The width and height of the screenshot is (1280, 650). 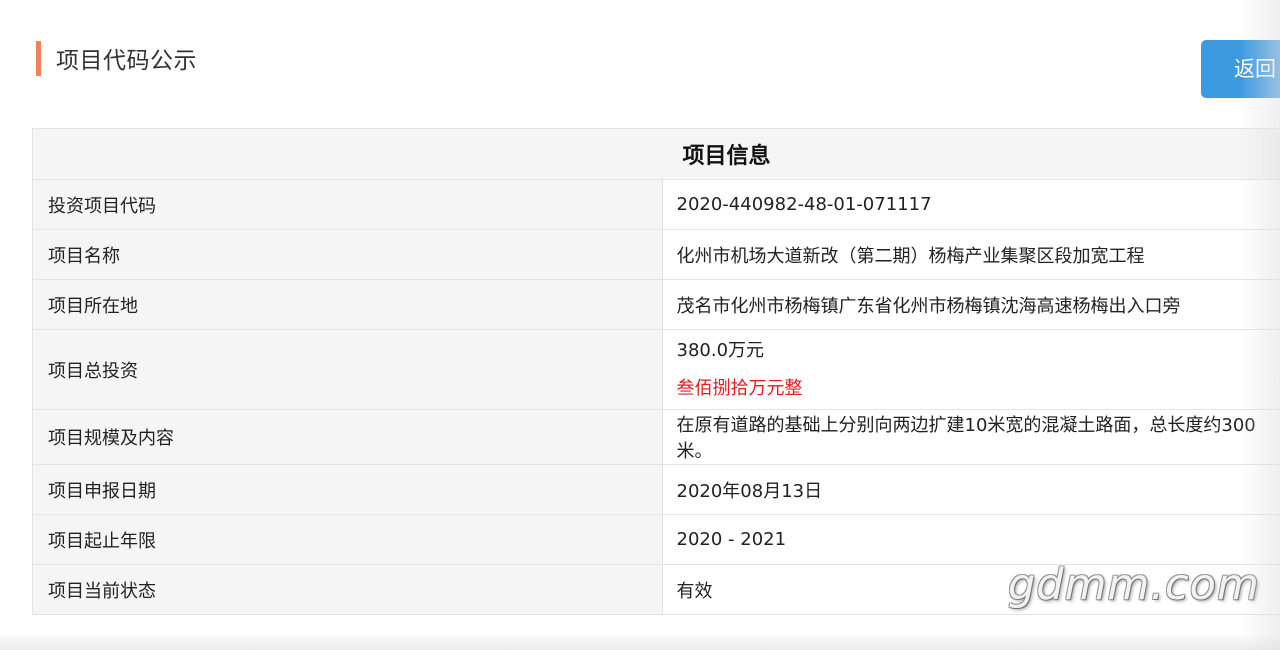 I want to click on table-title: 项目信息, so click(x=656, y=154).